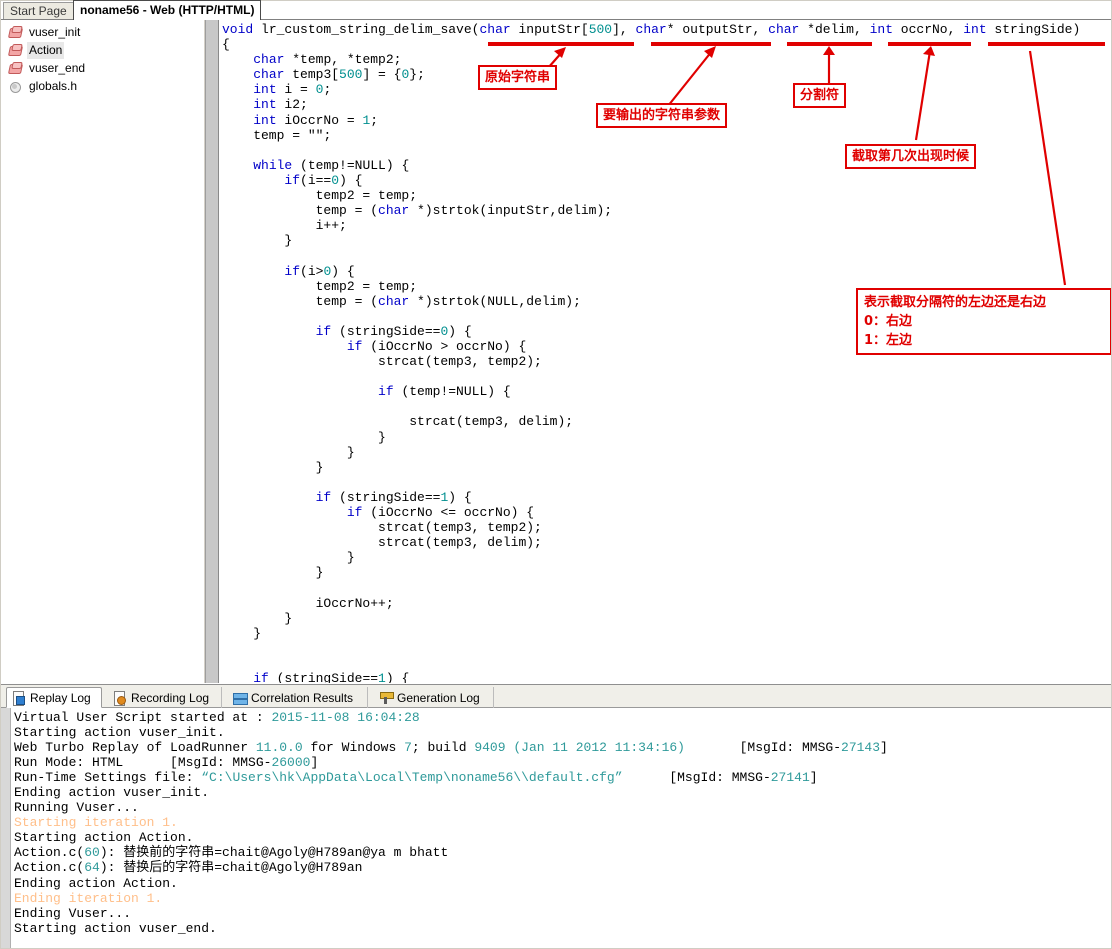 Image resolution: width=1112 pixels, height=949 pixels. What do you see at coordinates (102, 32) in the screenshot?
I see `tree-item-vuser-init: vuser_init` at bounding box center [102, 32].